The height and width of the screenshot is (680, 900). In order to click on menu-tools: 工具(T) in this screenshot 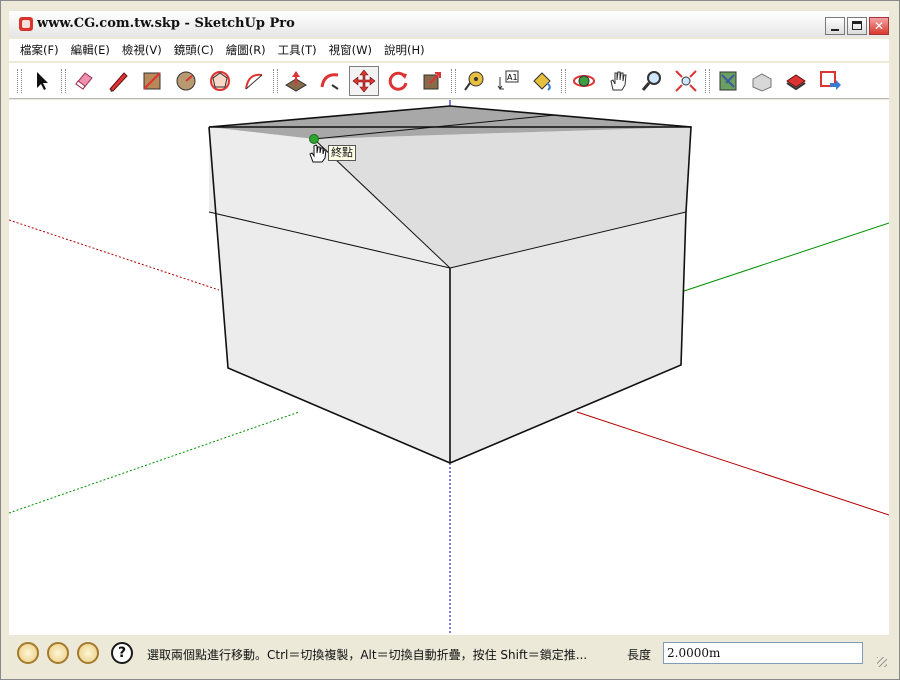, I will do `click(297, 50)`.